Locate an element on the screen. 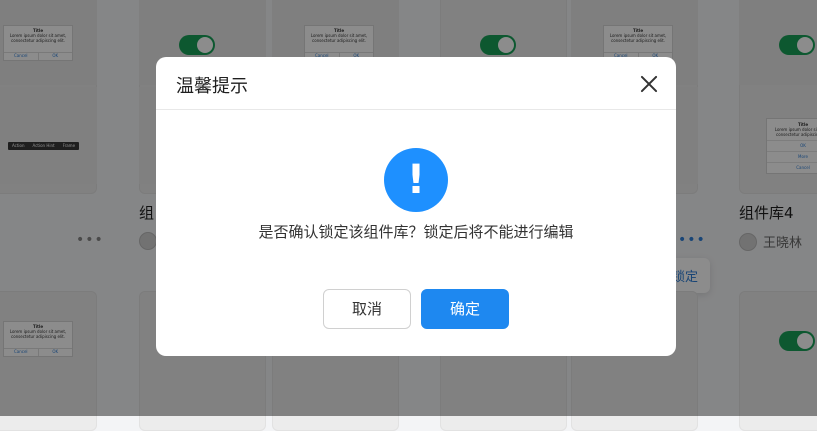 Image resolution: width=817 pixels, height=431 pixels. exclamation-icon: ! is located at coordinates (416, 180).